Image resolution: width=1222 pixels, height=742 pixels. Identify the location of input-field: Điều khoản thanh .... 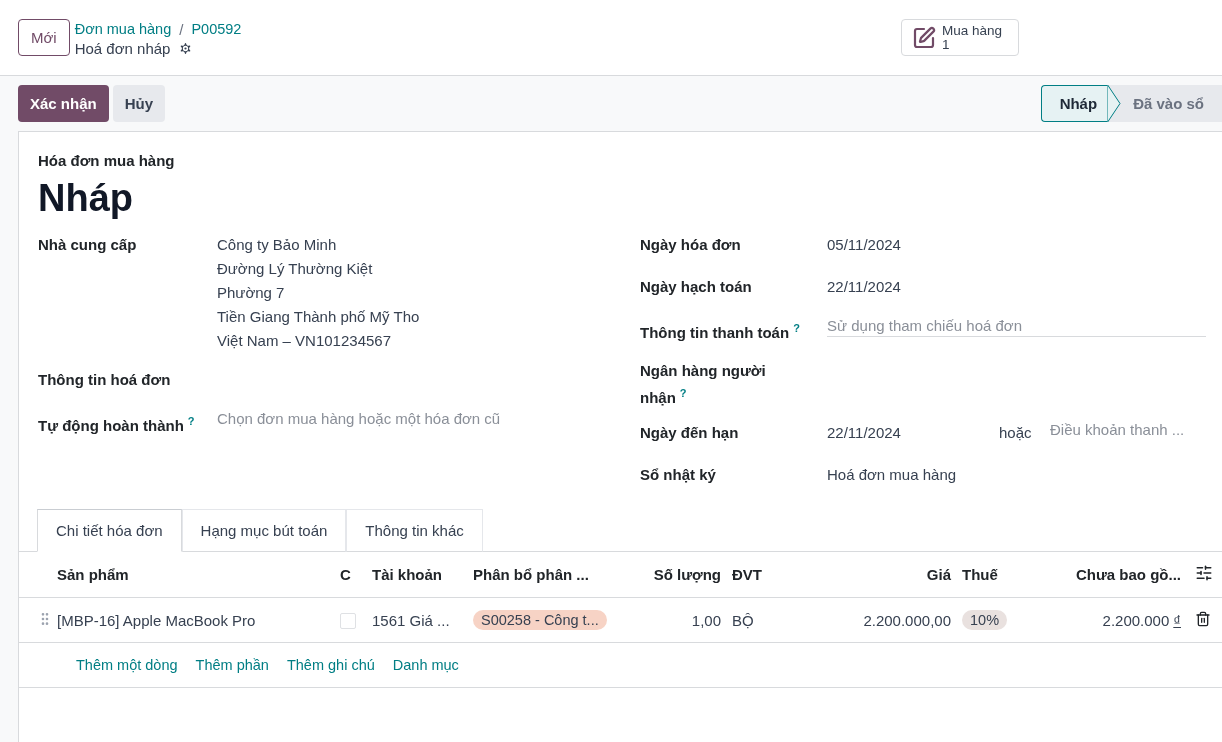
(1128, 431).